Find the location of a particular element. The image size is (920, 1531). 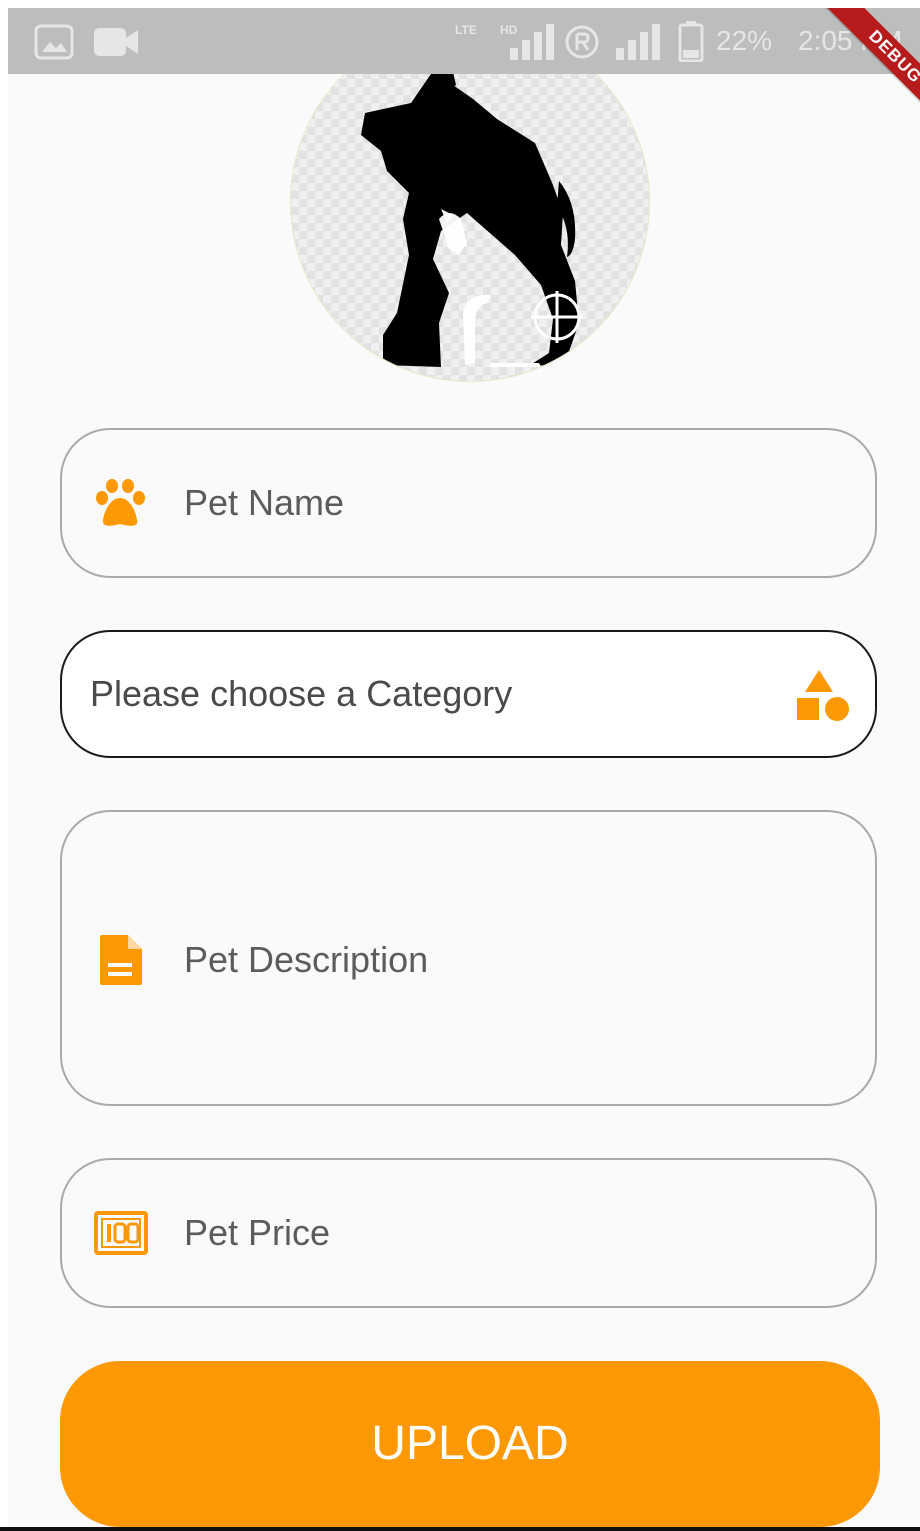

category-placeholder: Please choose a Category is located at coordinates (301, 693).